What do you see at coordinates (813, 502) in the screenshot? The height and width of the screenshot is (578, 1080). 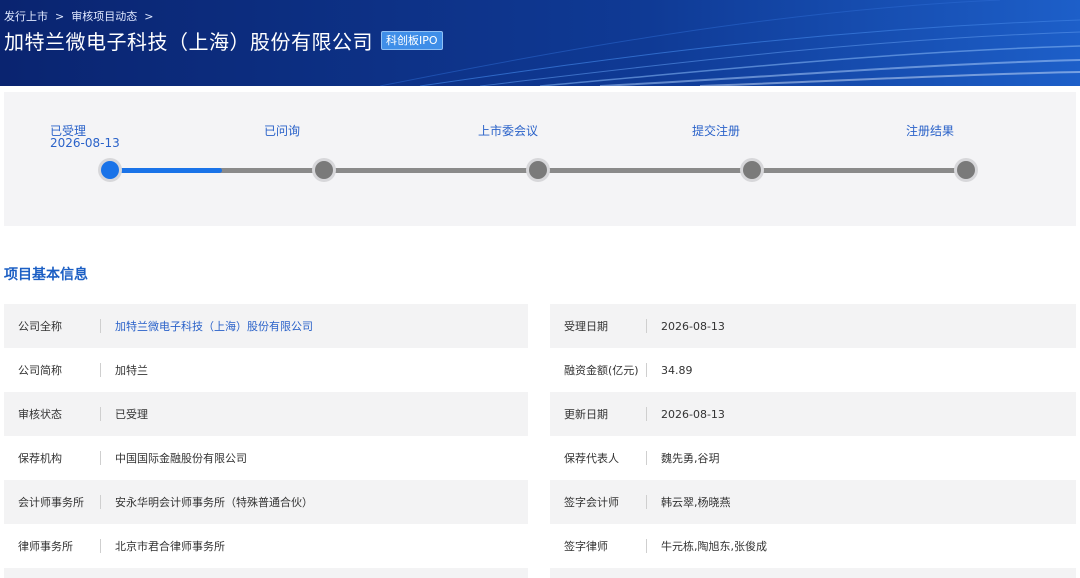 I see `info-row-signing-accountants: 签字会计师 韩云翠,杨晓燕` at bounding box center [813, 502].